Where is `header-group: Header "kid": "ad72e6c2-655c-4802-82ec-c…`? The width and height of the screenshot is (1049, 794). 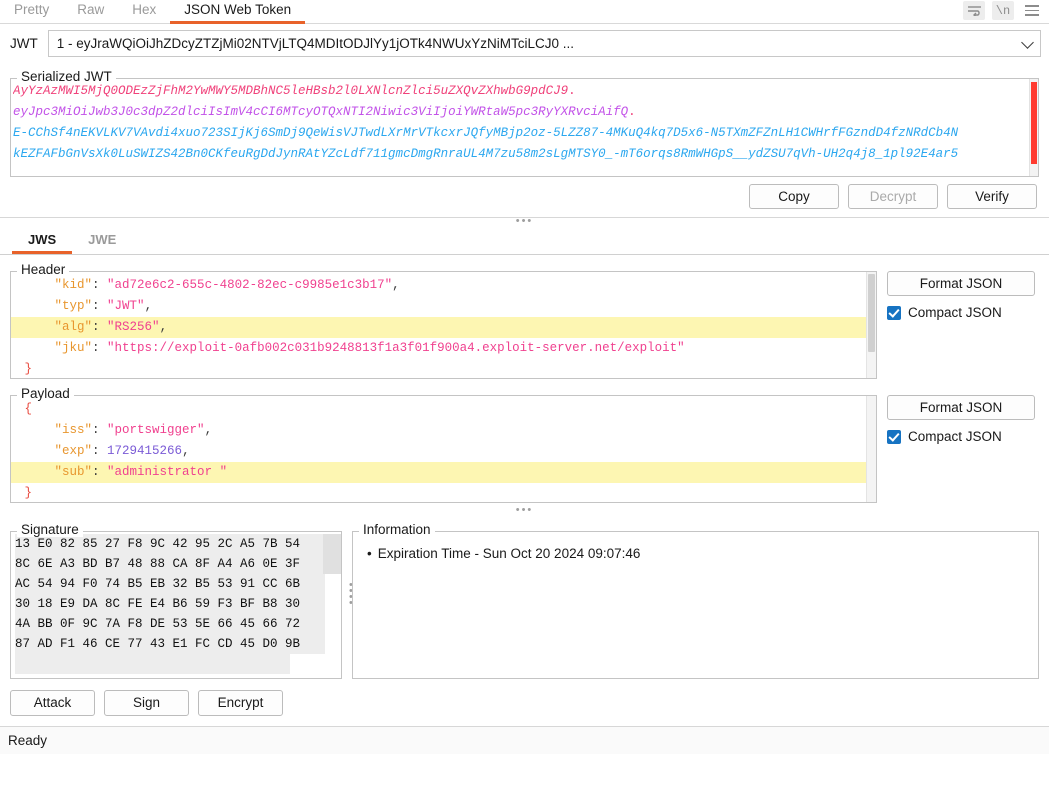 header-group: Header "kid": "ad72e6c2-655c-4802-82ec-c… is located at coordinates (443, 320).